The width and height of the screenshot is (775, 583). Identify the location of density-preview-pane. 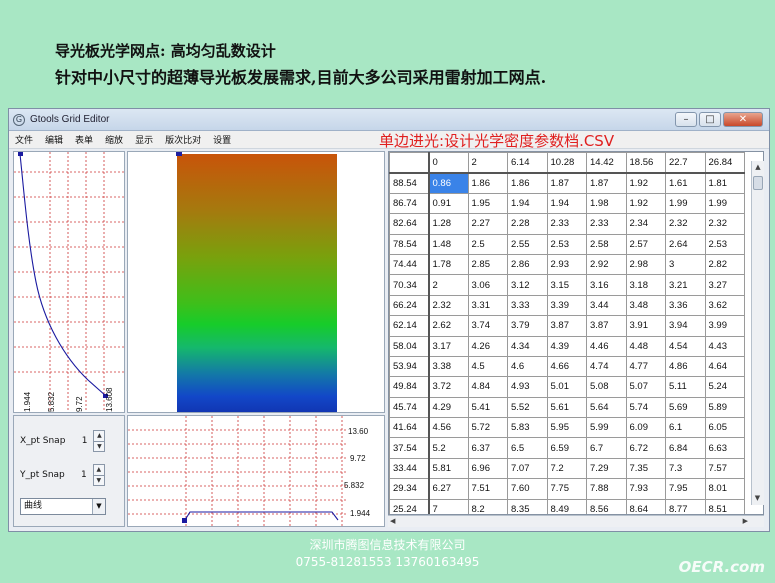
(256, 282).